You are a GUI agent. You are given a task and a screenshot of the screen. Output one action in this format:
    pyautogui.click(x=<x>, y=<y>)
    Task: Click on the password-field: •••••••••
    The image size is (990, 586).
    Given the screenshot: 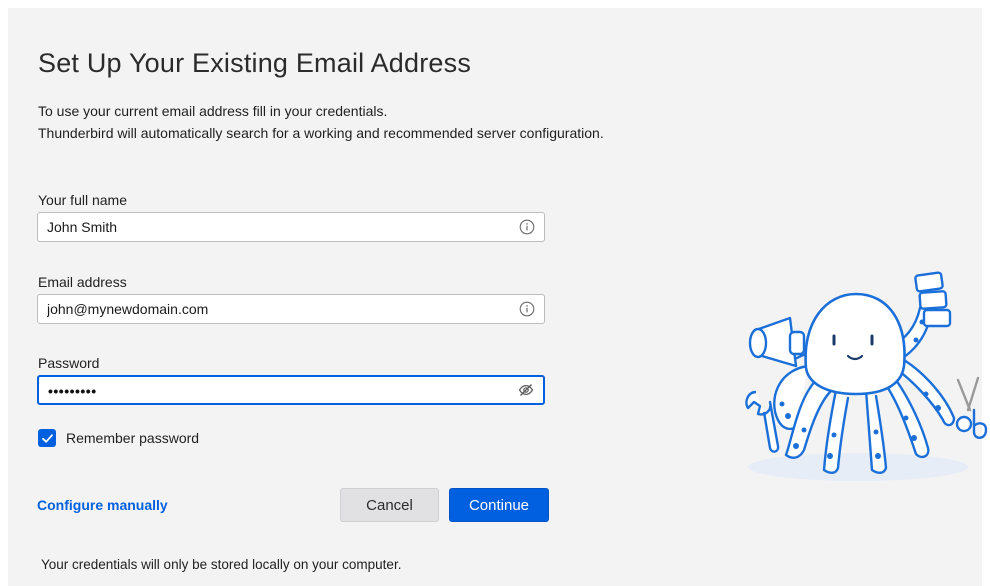 What is the action you would take?
    pyautogui.click(x=291, y=390)
    